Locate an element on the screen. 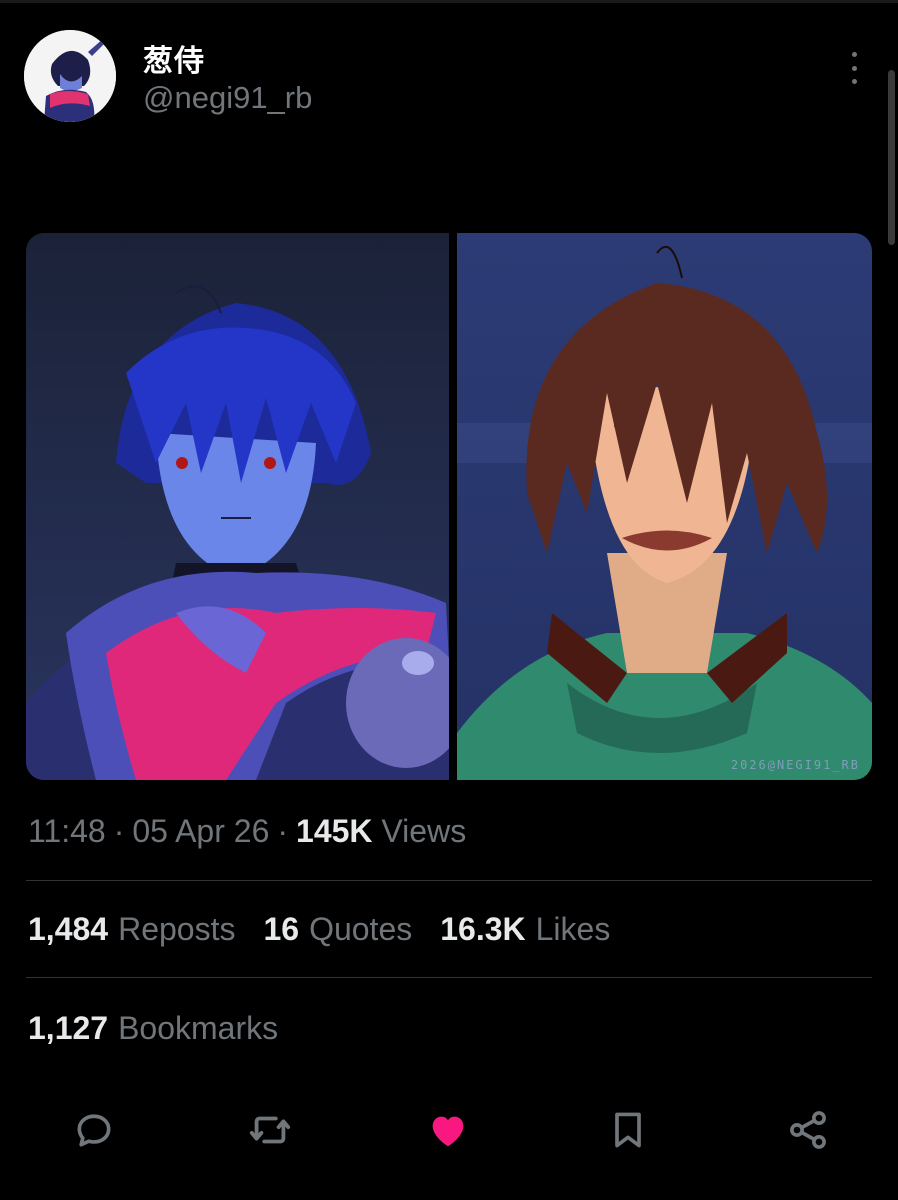  likes-stat: 16.3K Likes is located at coordinates (525, 929).